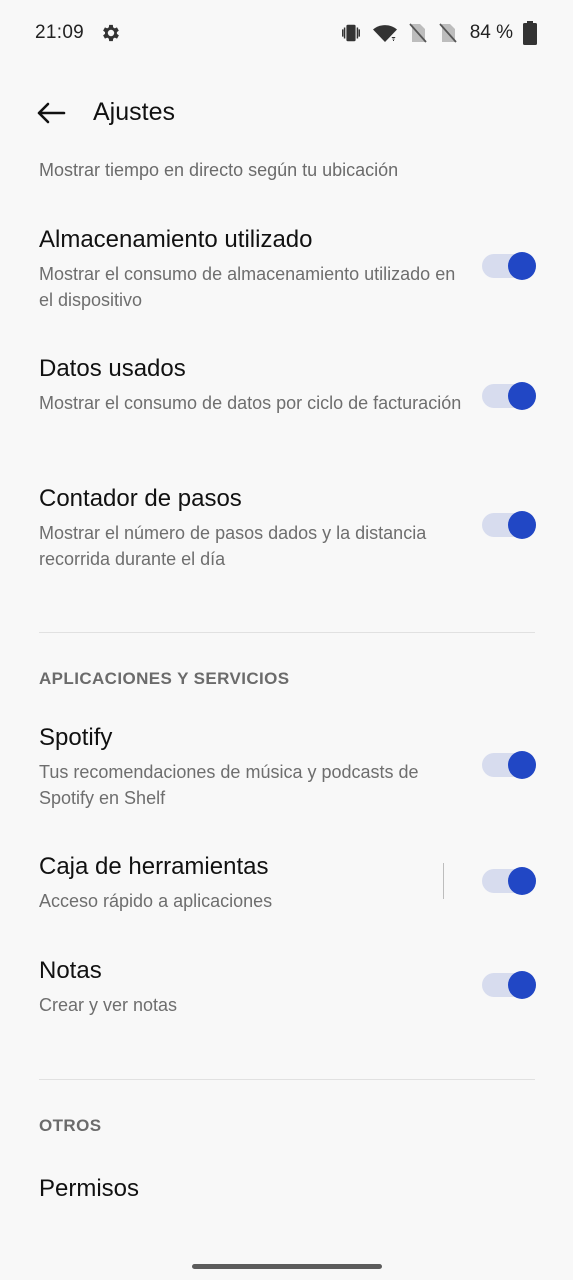 Image resolution: width=573 pixels, height=1280 pixels. I want to click on setting-item-title: Datos usados, so click(112, 368).